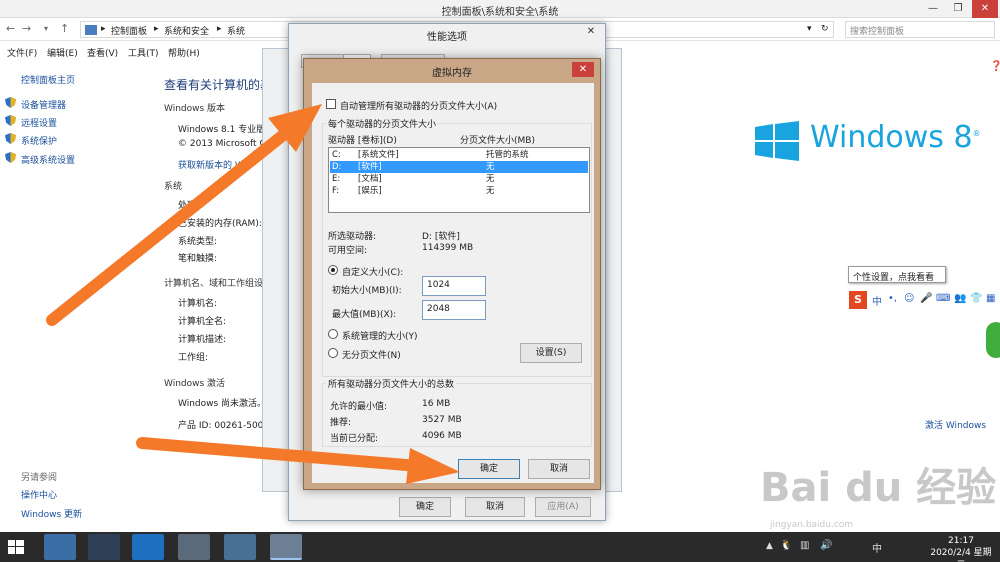  I want to click on ie-icon, so click(148, 547).